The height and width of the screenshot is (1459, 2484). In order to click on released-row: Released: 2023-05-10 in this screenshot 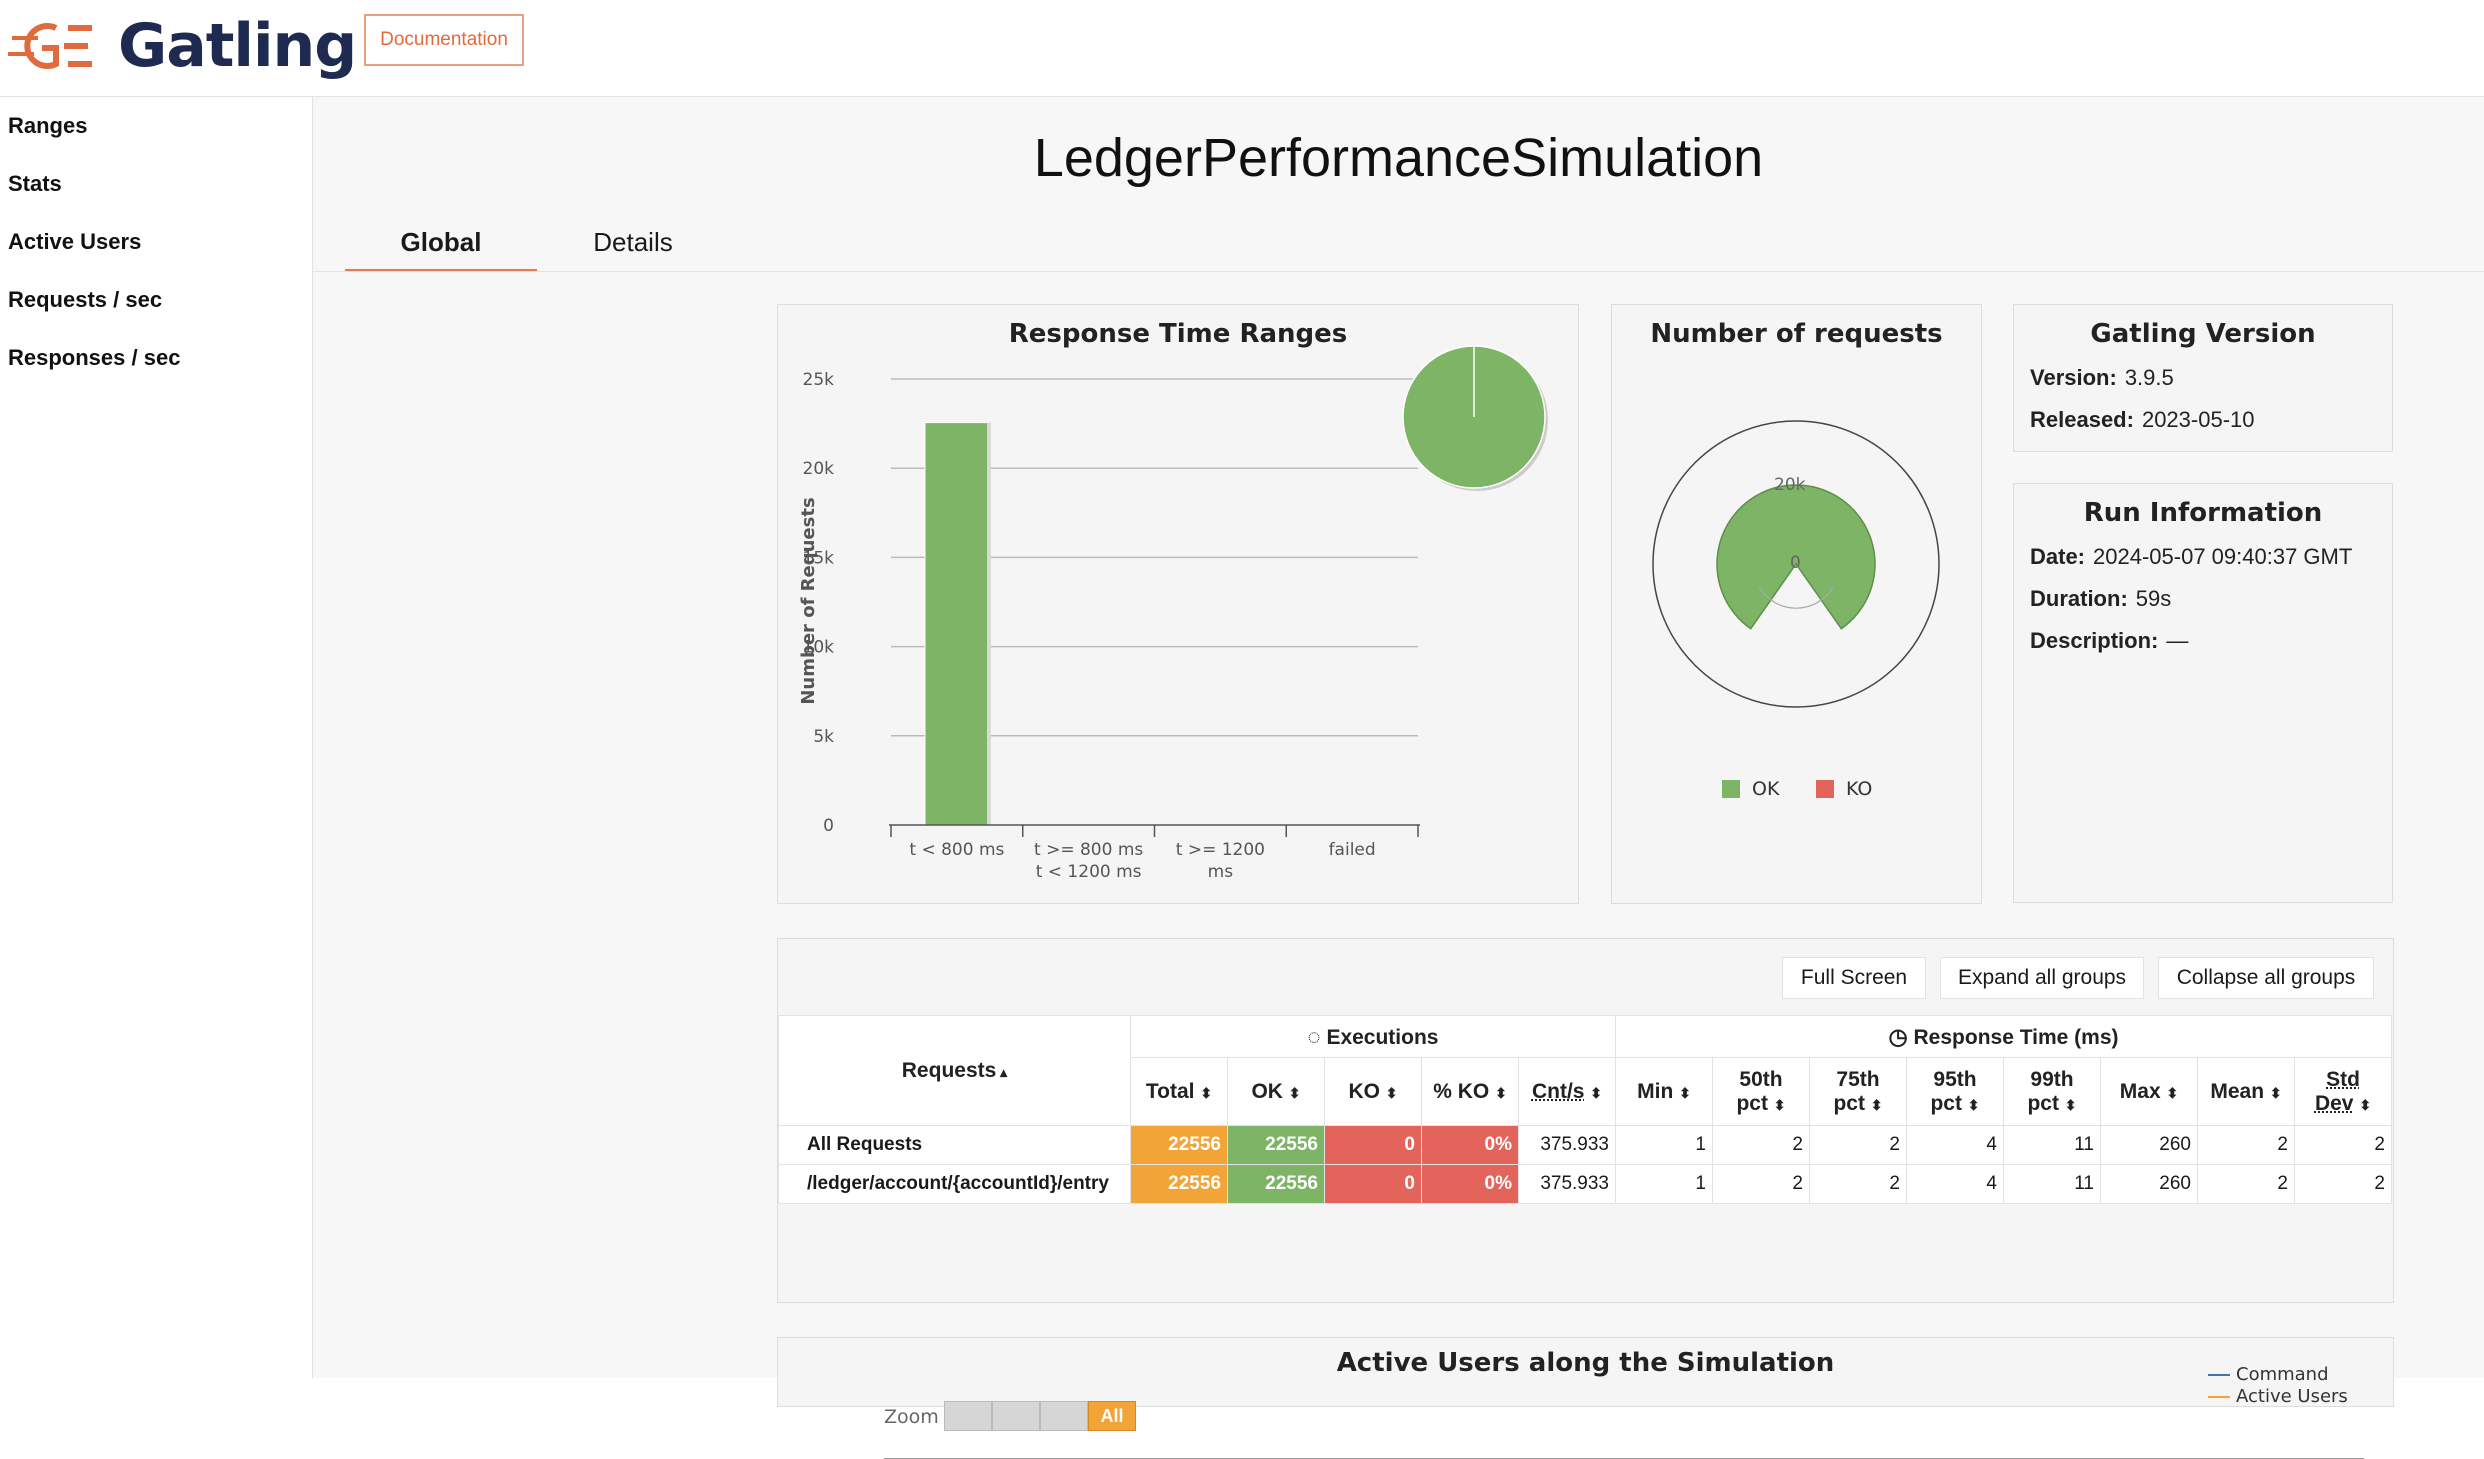, I will do `click(2142, 420)`.